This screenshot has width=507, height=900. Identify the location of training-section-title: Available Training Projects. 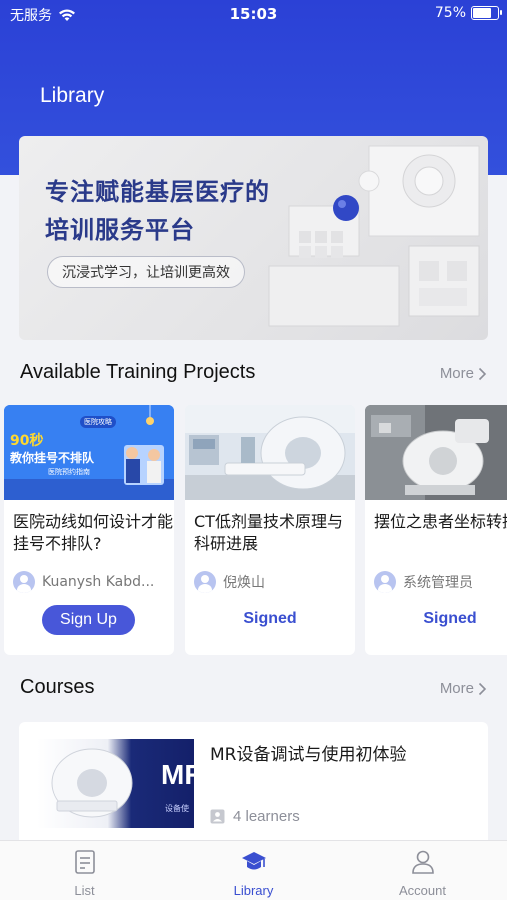
(138, 372).